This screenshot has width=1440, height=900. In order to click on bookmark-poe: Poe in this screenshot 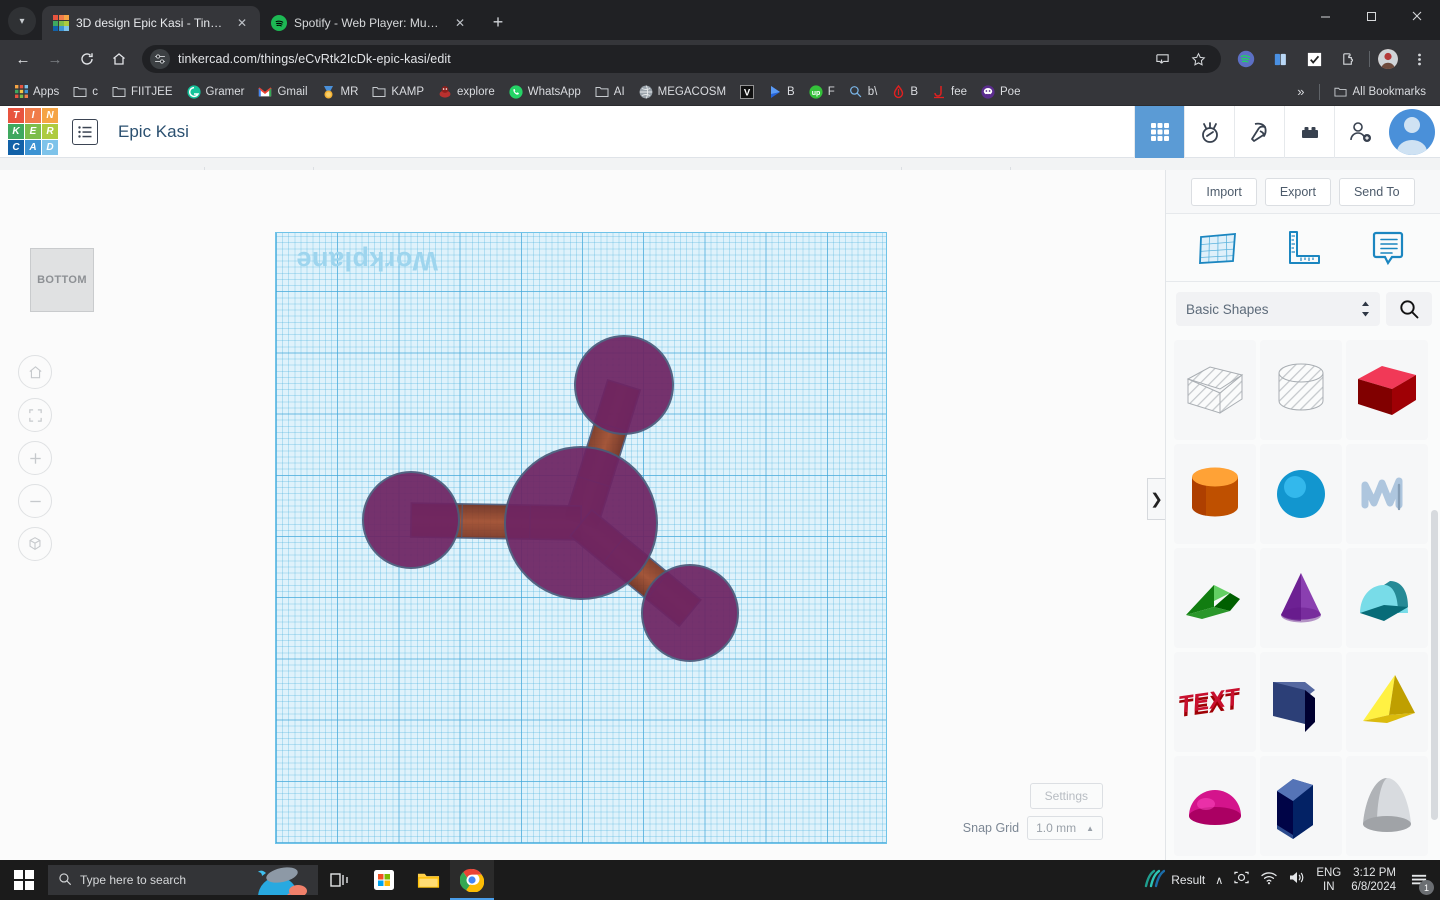, I will do `click(1000, 92)`.